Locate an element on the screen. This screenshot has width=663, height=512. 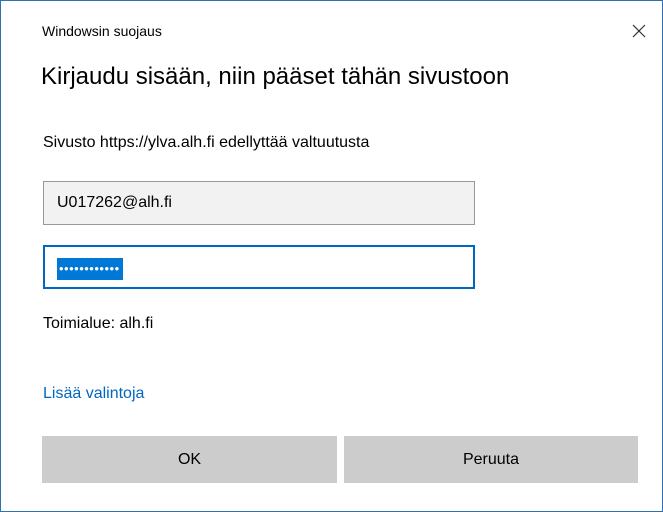
domain-label: Toimialue: alh.fi is located at coordinates (98, 323).